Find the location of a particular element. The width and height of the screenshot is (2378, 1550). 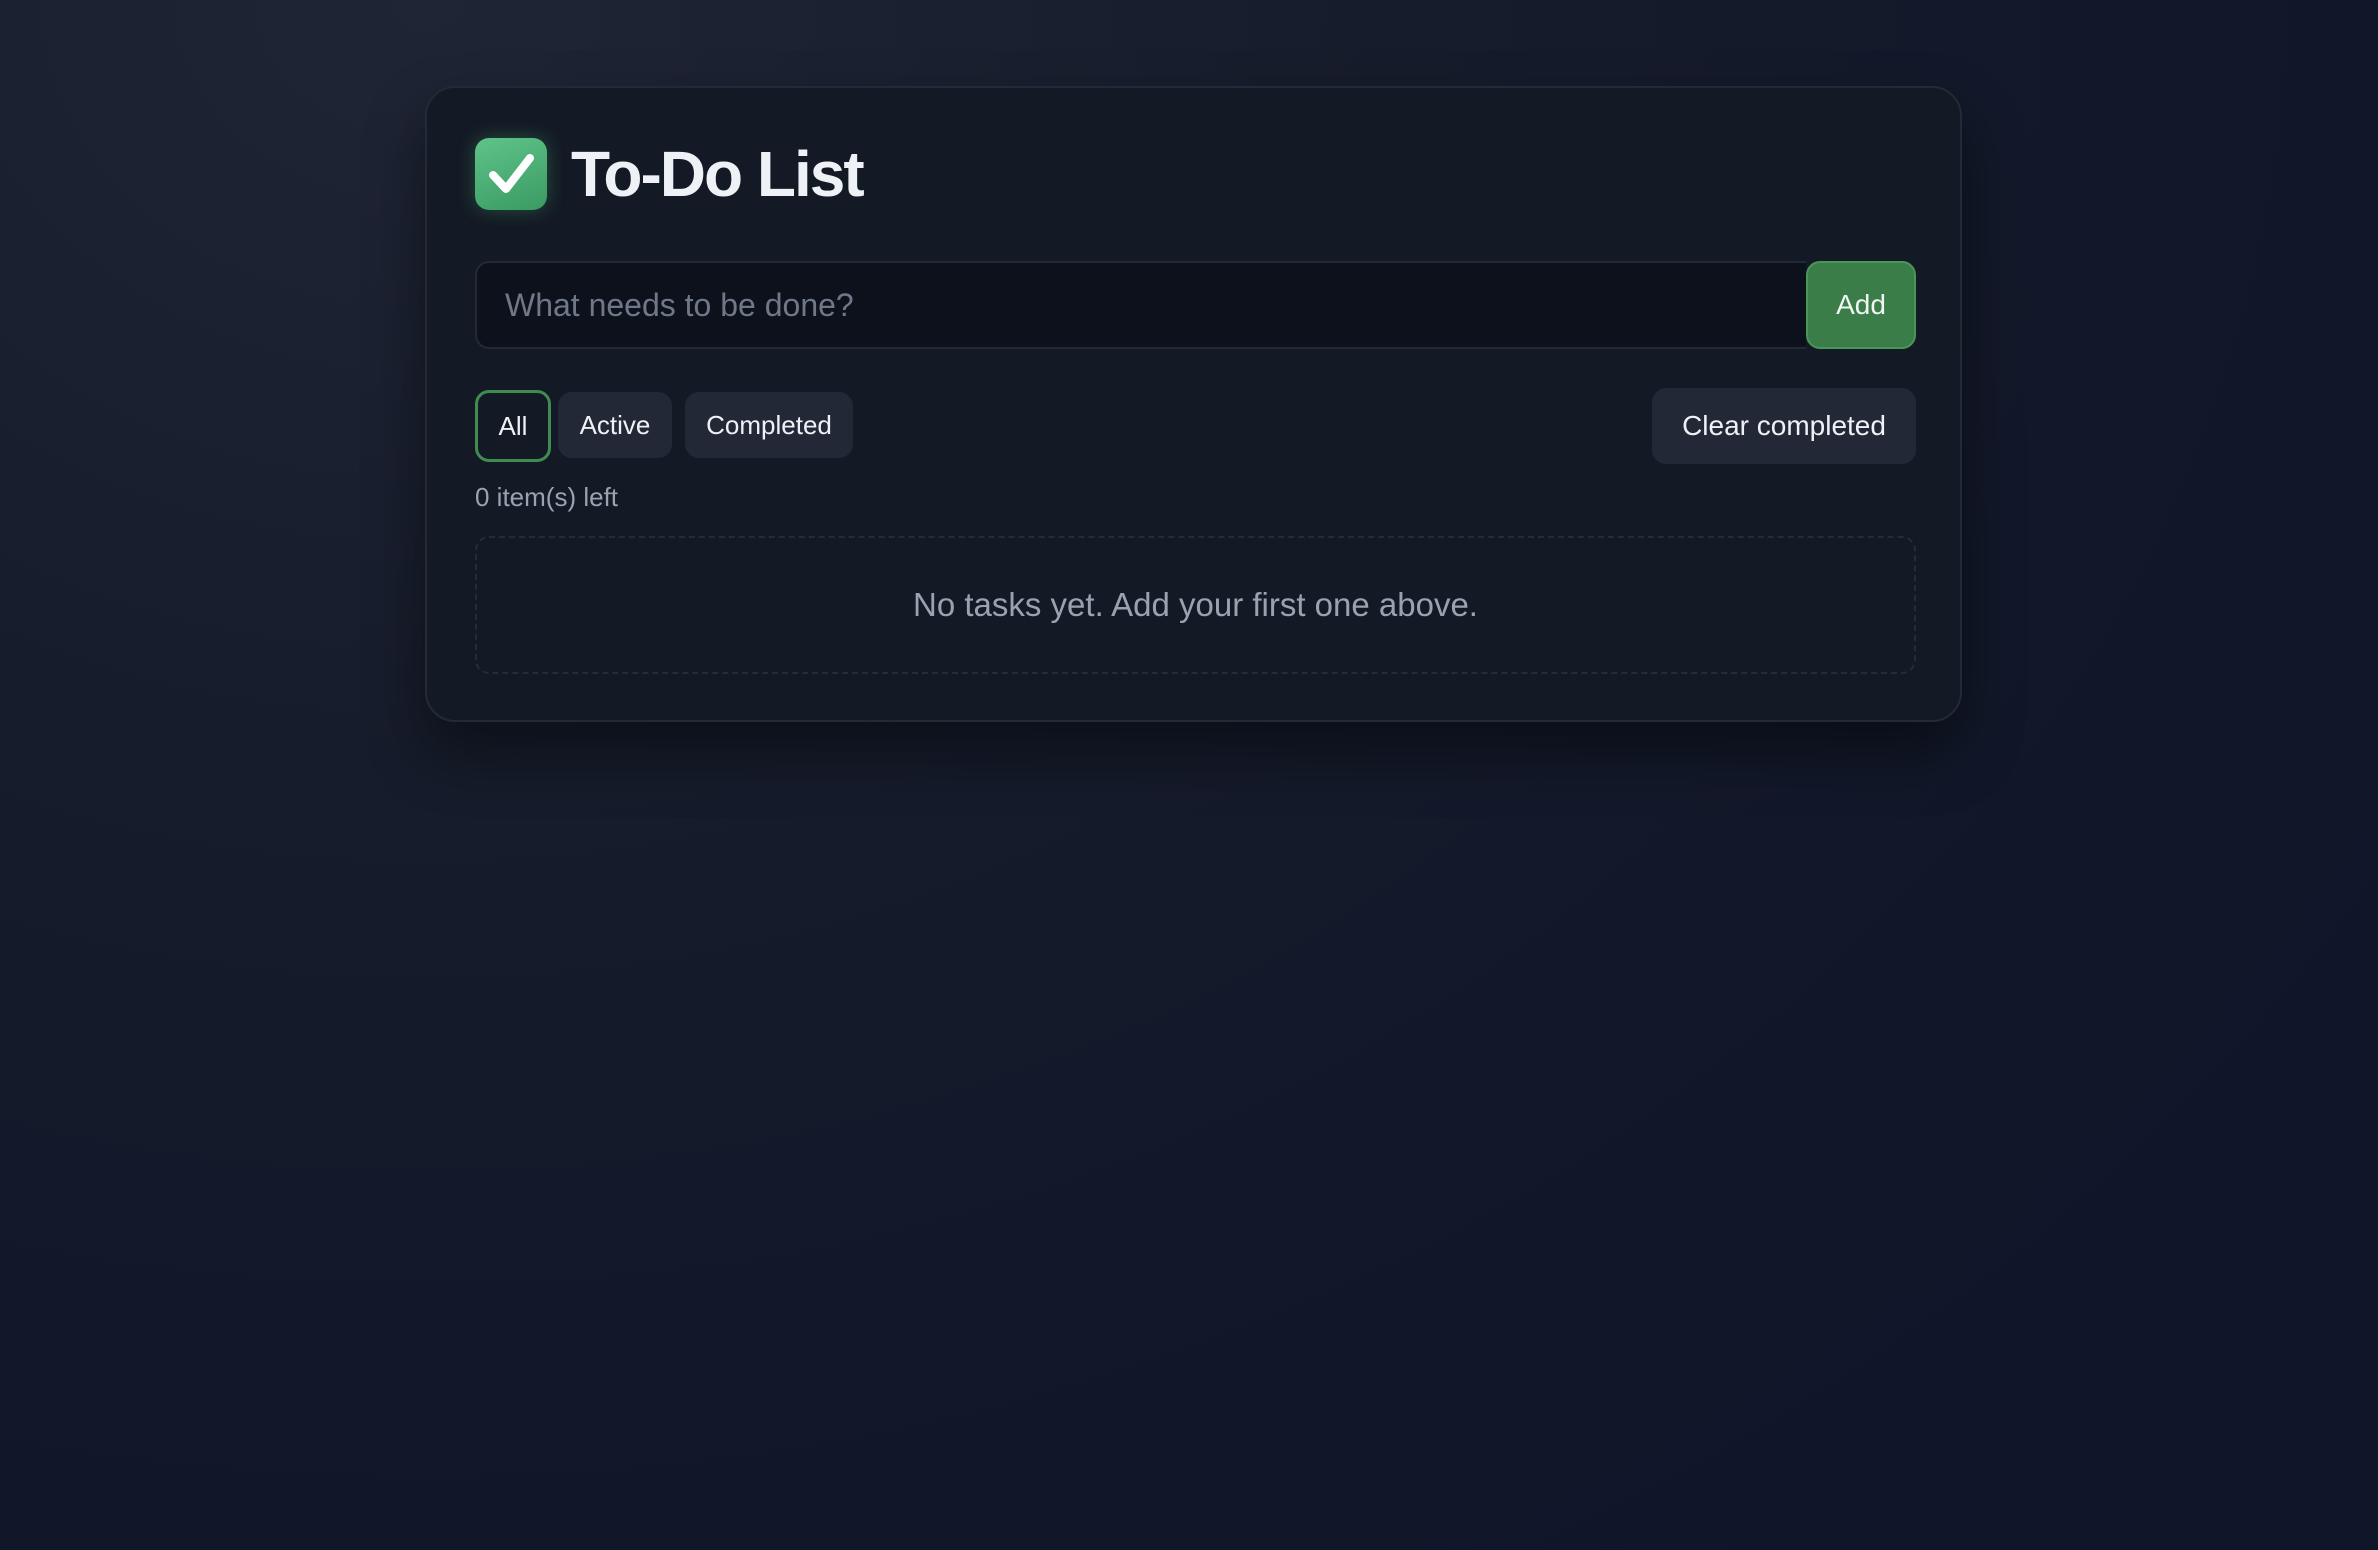

app-header: To-Do List is located at coordinates (670, 174).